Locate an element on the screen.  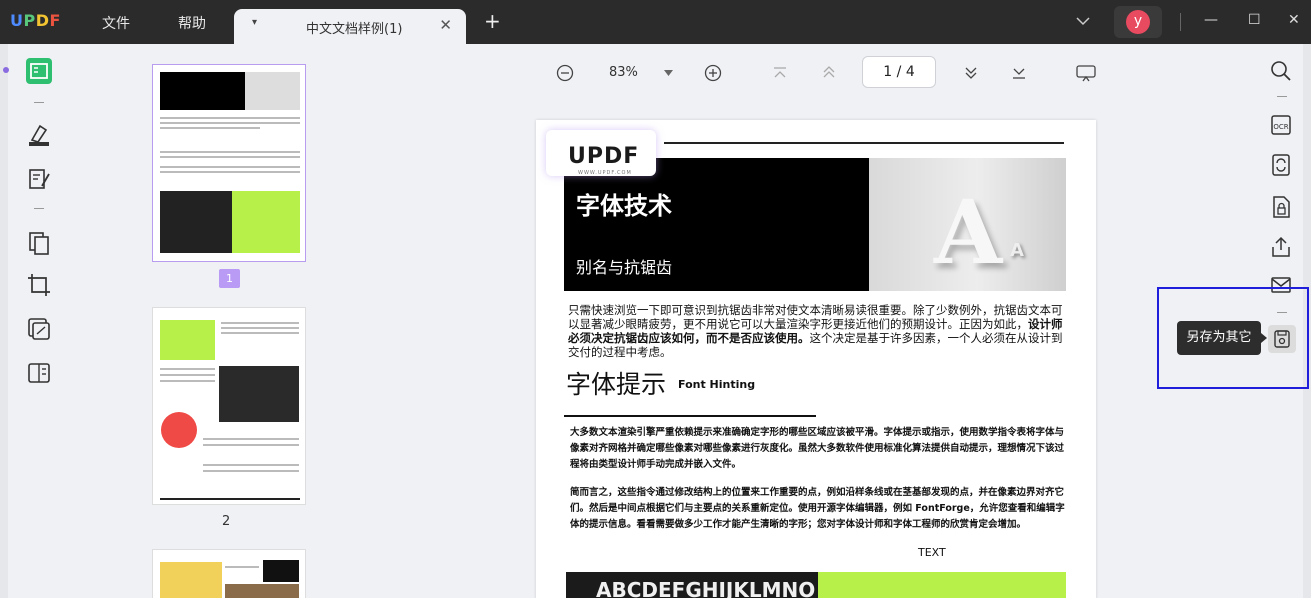
save-as-tooltip: 另存为其它 is located at coordinates (1222, 338).